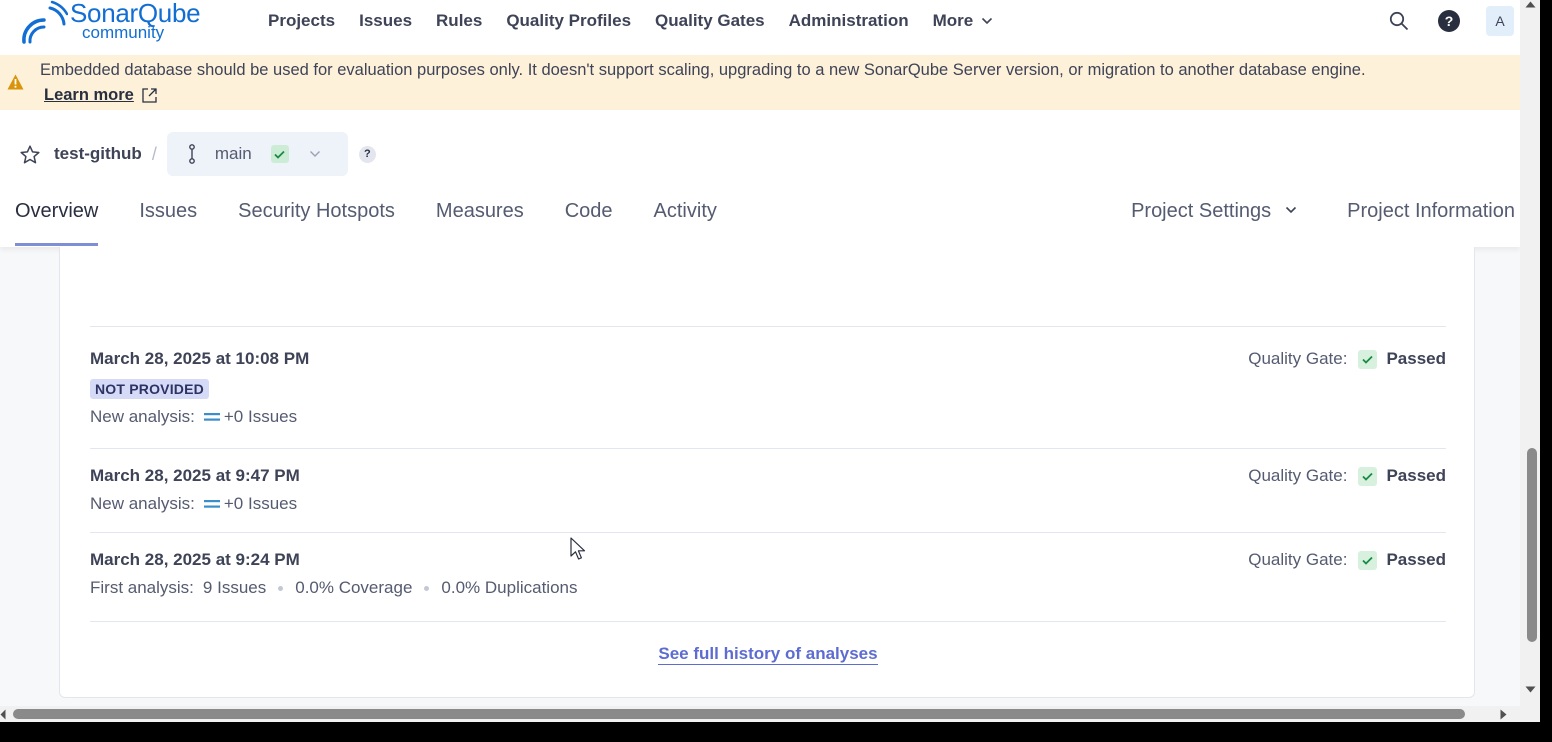  What do you see at coordinates (1503, 714) in the screenshot?
I see `scroll-right-arrow-icon` at bounding box center [1503, 714].